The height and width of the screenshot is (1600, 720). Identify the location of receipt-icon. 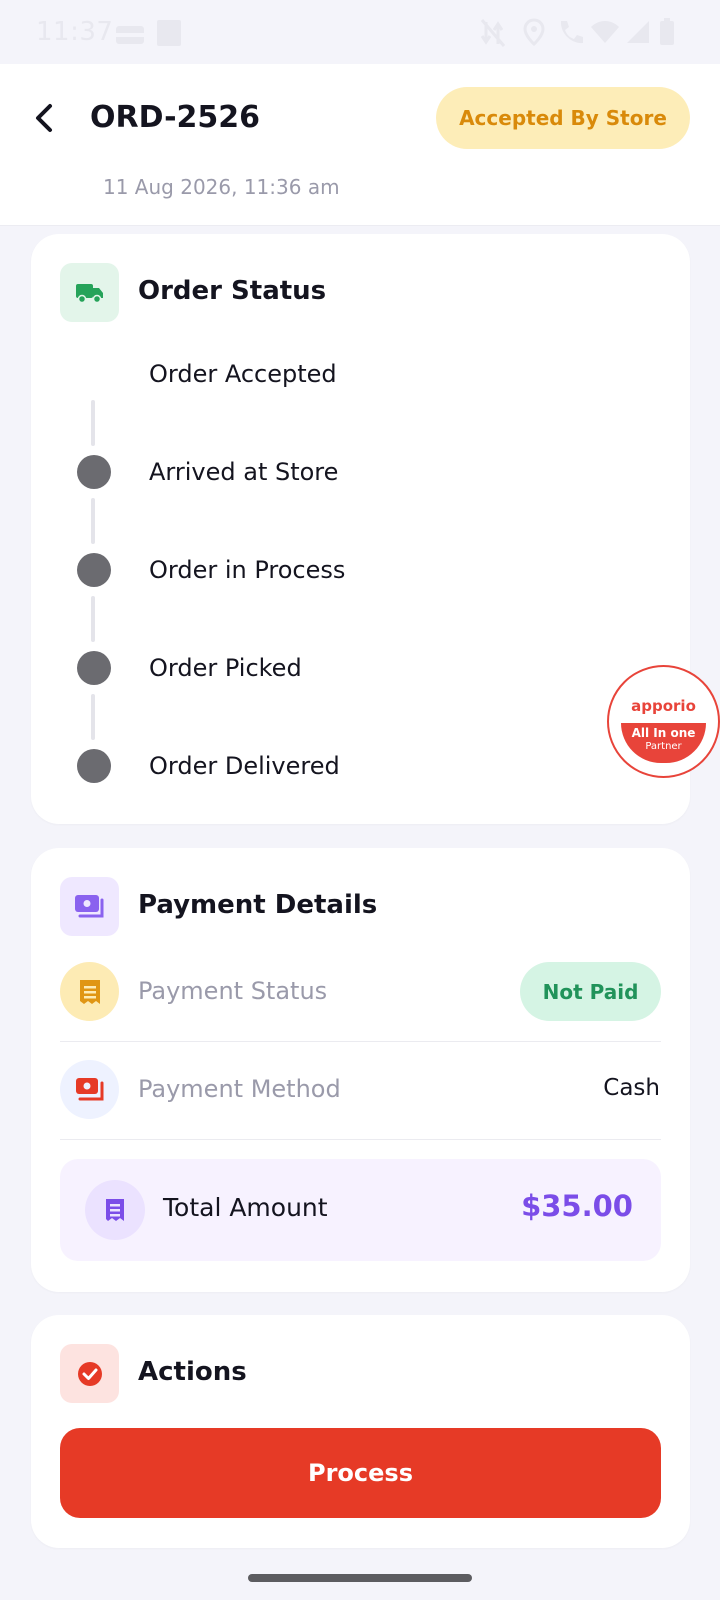
(89, 991).